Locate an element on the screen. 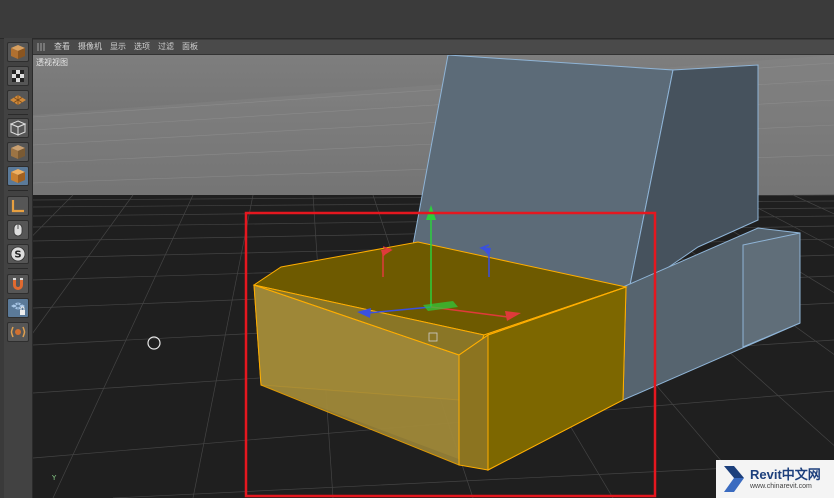 The height and width of the screenshot is (498, 834). magnet-icon is located at coordinates (18, 284).